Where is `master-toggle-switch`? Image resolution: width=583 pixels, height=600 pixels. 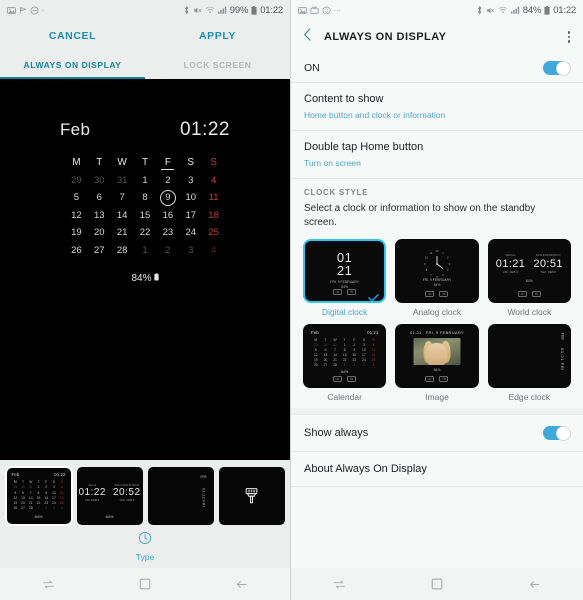 master-toggle-switch is located at coordinates (557, 68).